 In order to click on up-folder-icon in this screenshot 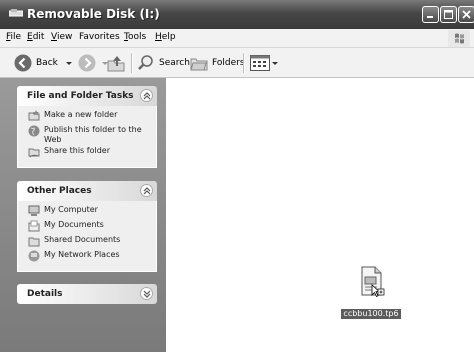, I will do `click(116, 63)`.